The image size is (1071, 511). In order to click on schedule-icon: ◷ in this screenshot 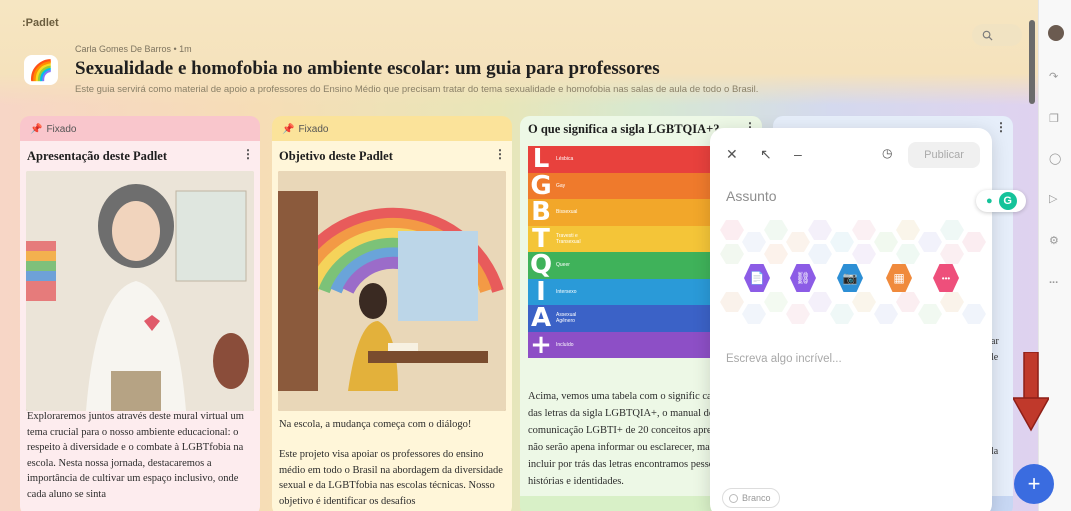, I will do `click(887, 153)`.